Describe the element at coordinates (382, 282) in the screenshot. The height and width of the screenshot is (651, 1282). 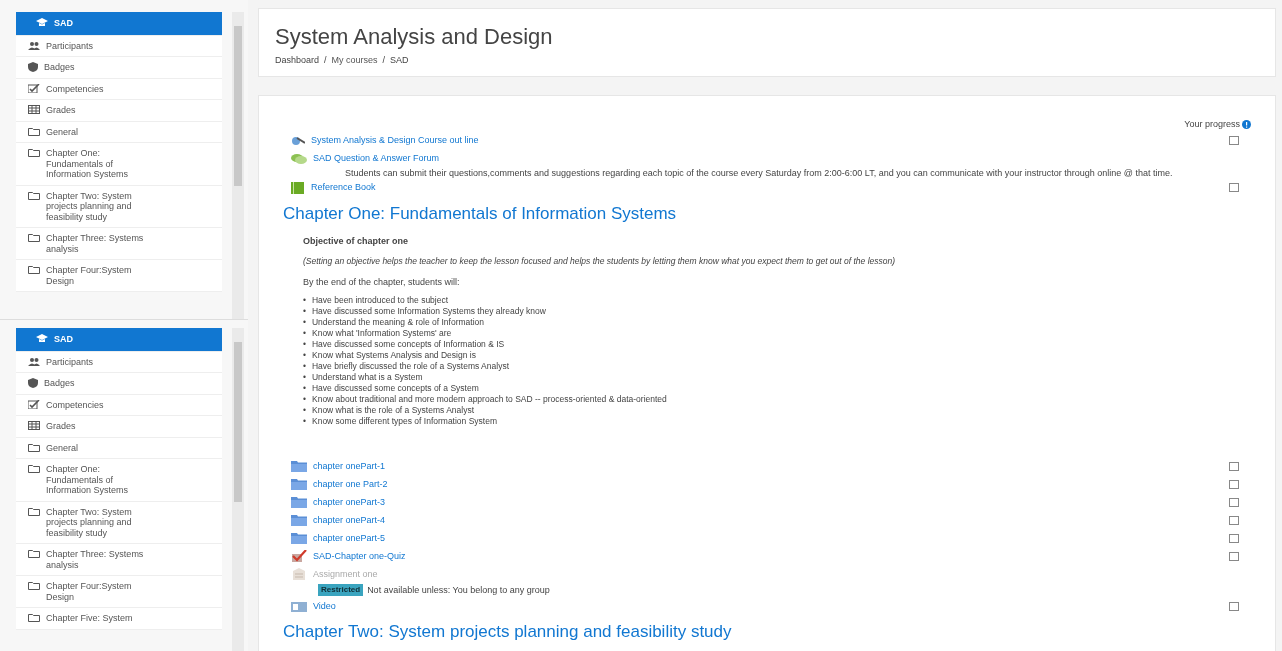
I see `summary-intro: By the end of the chapter, students will:` at that location.